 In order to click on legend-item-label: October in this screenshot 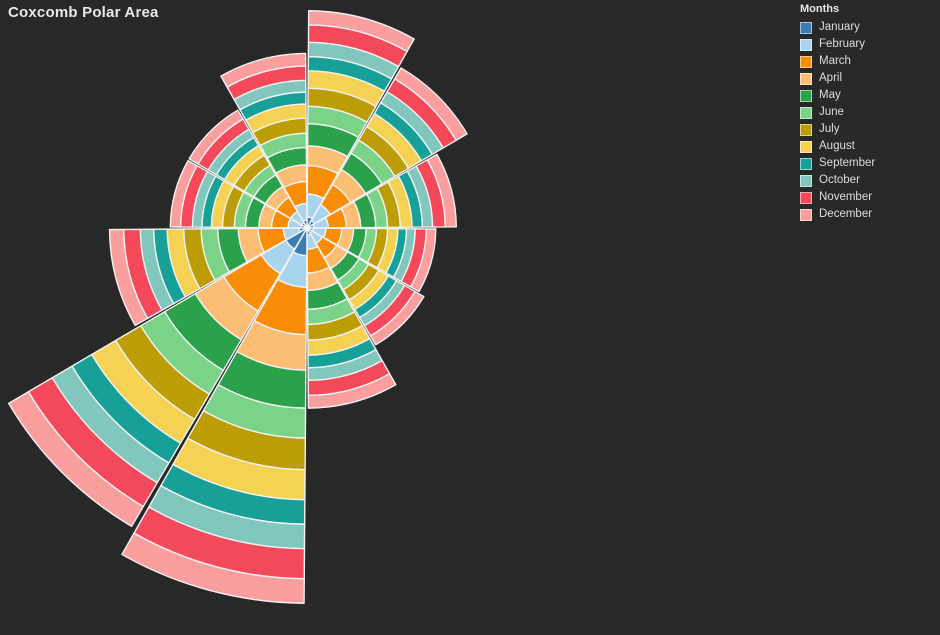, I will do `click(839, 179)`.